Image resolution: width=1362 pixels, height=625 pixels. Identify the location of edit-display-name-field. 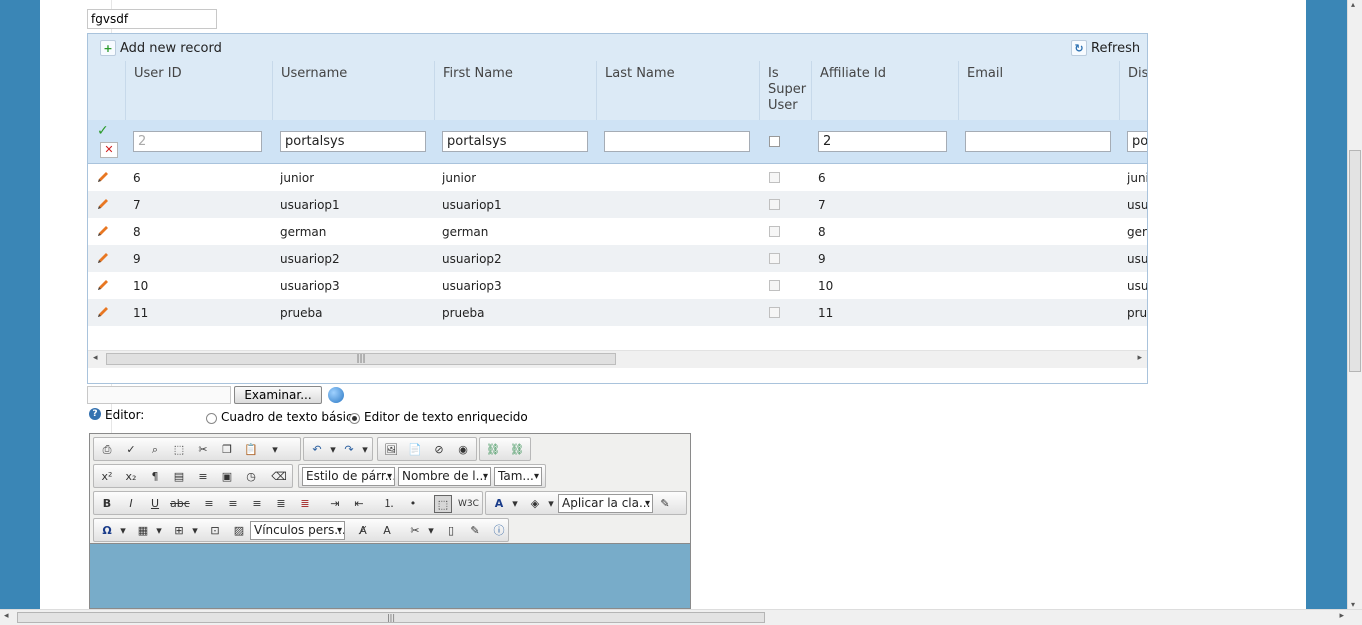
(1137, 141).